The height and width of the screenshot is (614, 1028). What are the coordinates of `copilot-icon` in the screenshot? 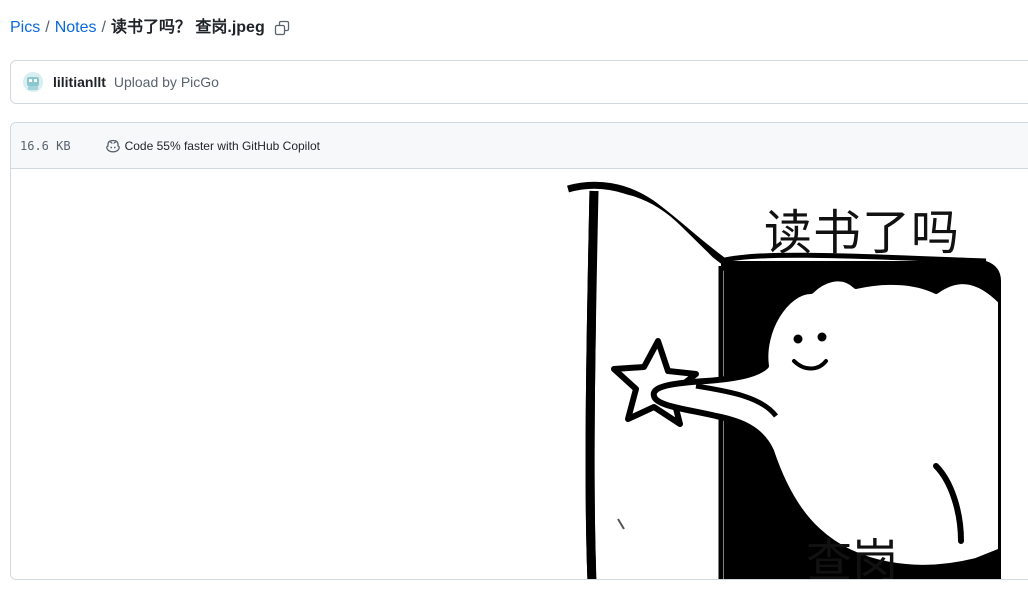 It's located at (113, 146).